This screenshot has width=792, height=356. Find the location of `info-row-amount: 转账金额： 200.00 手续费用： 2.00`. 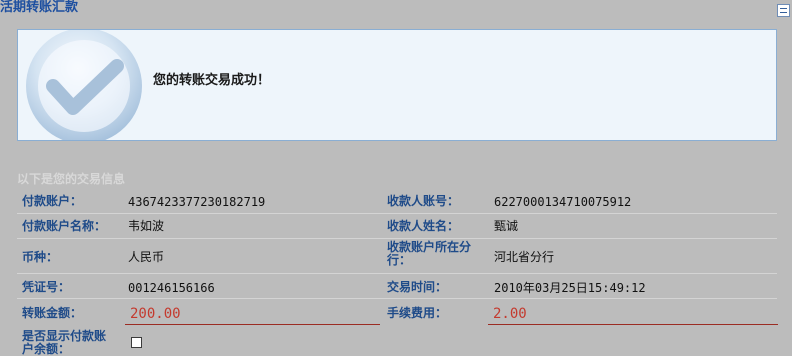

info-row-amount: 转账金额： 200.00 手续费用： 2.00 is located at coordinates (397, 312).